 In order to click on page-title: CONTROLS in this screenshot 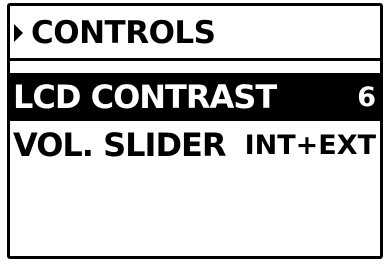, I will do `click(123, 33)`.